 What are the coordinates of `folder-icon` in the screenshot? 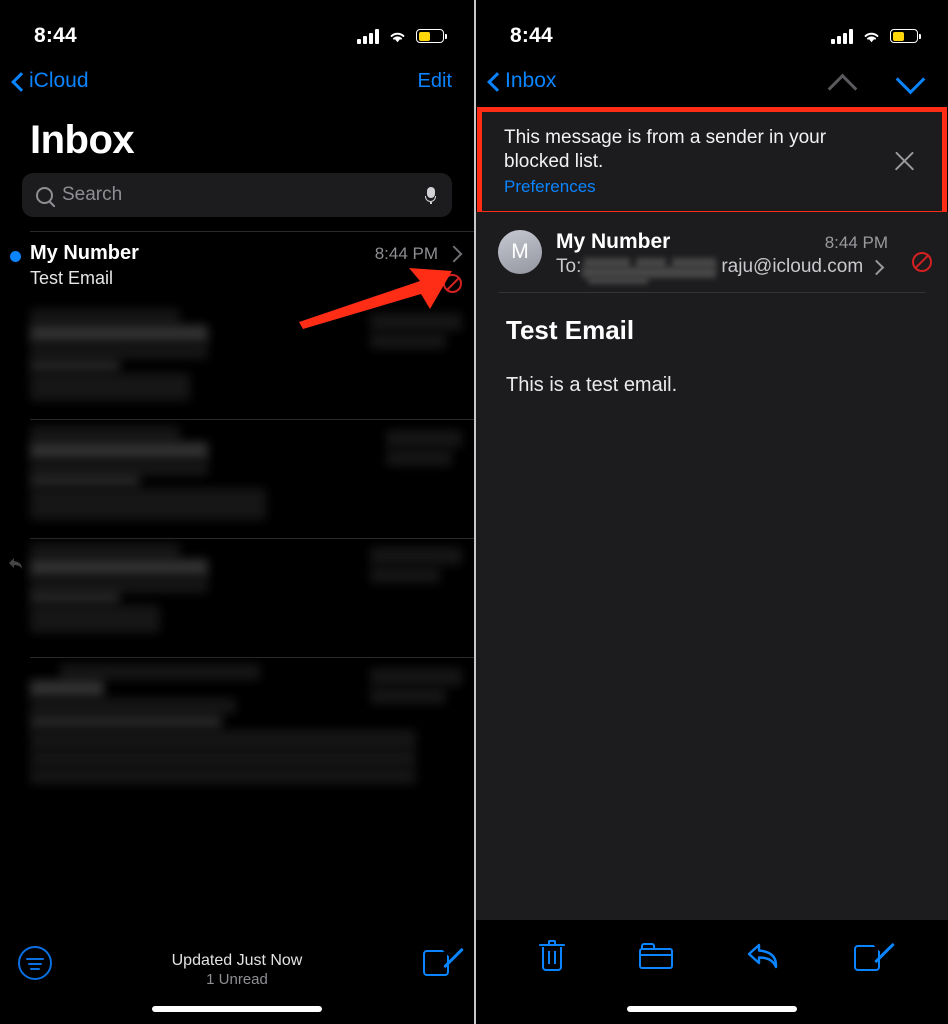 It's located at (655, 956).